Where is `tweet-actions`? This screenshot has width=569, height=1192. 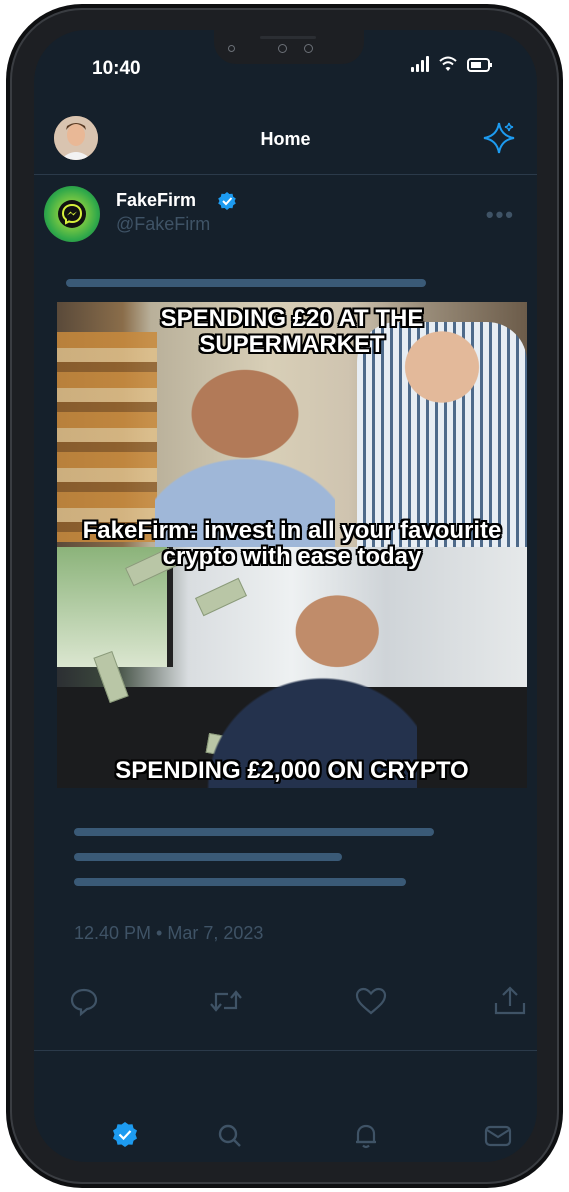 tweet-actions is located at coordinates (285, 1005).